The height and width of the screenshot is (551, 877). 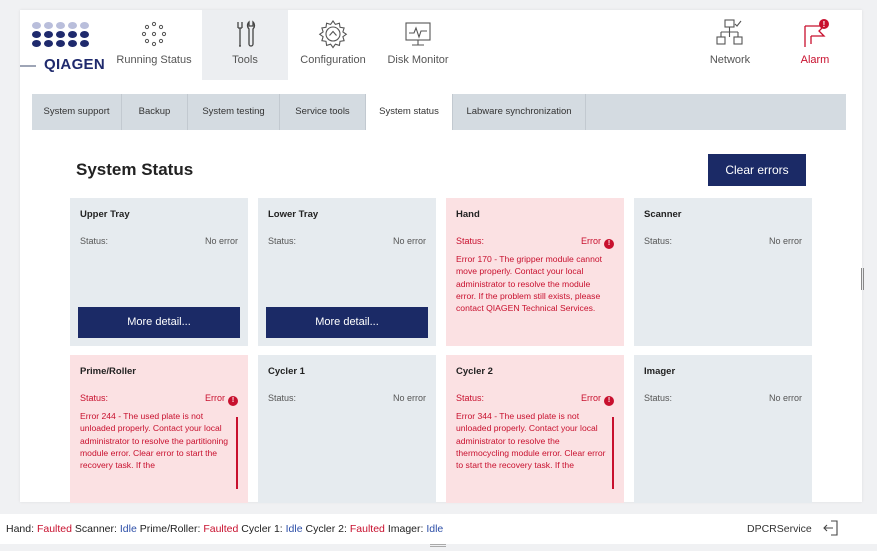 I want to click on state-key: Cycler 1:, so click(x=262, y=529).